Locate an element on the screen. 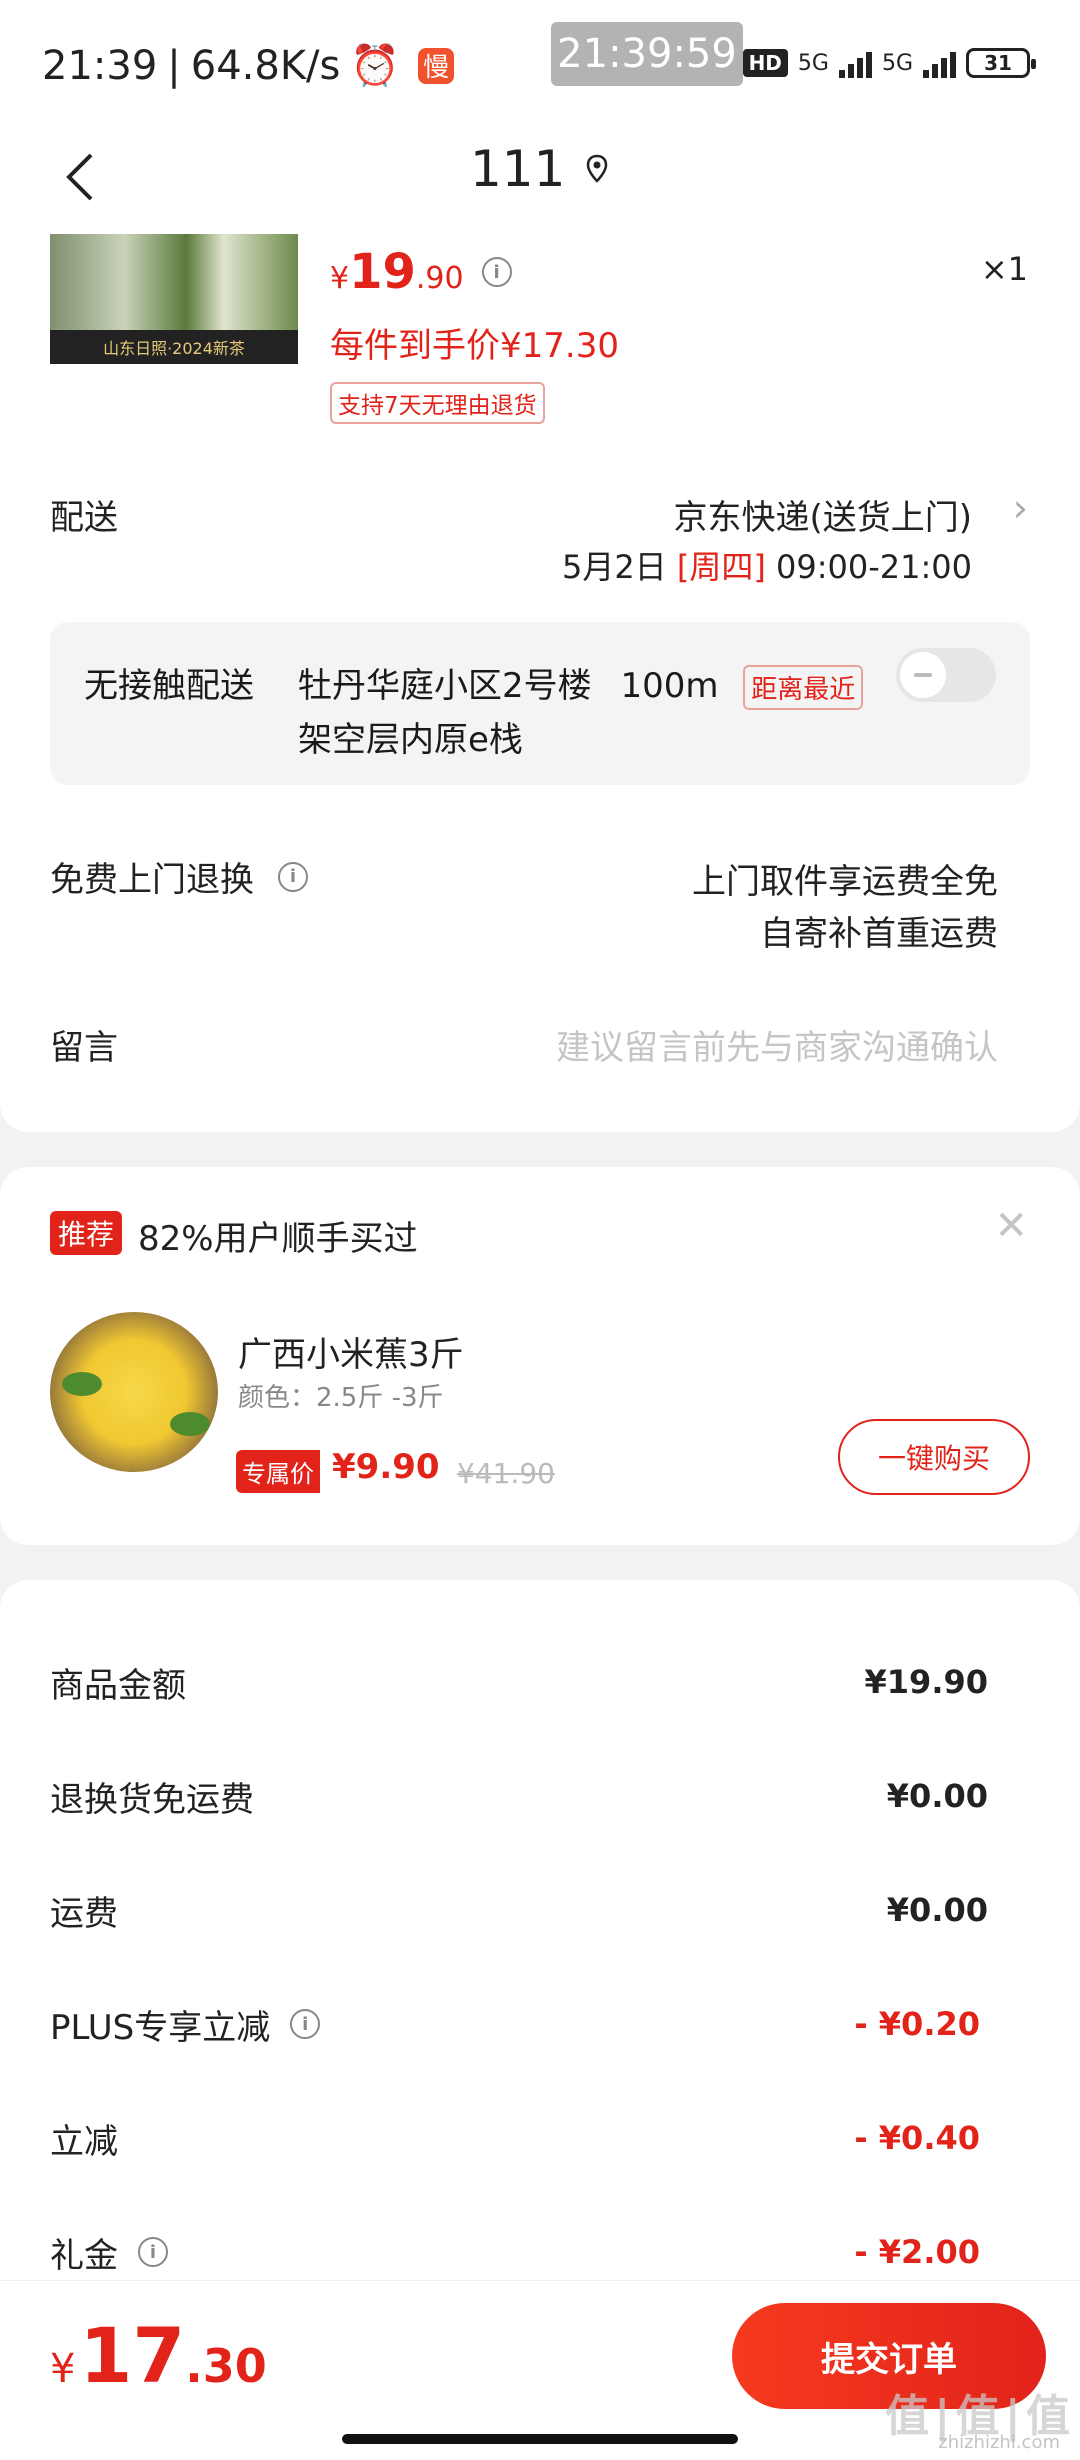 The height and width of the screenshot is (2460, 1080). free-return-line2: 自寄补首重运费 is located at coordinates (879, 934).